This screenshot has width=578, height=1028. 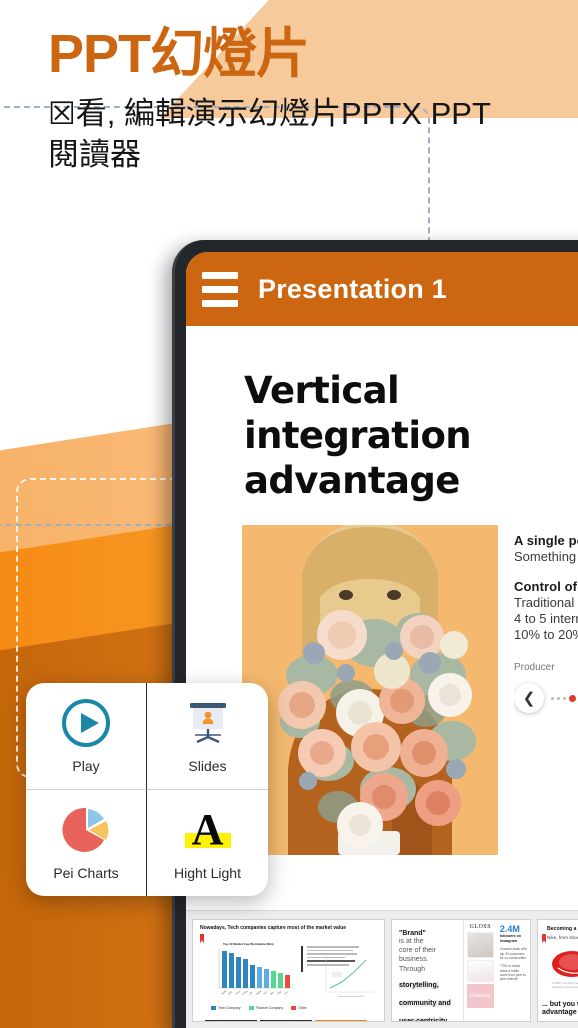 What do you see at coordinates (86, 766) in the screenshot?
I see `tile-play-label: Play` at bounding box center [86, 766].